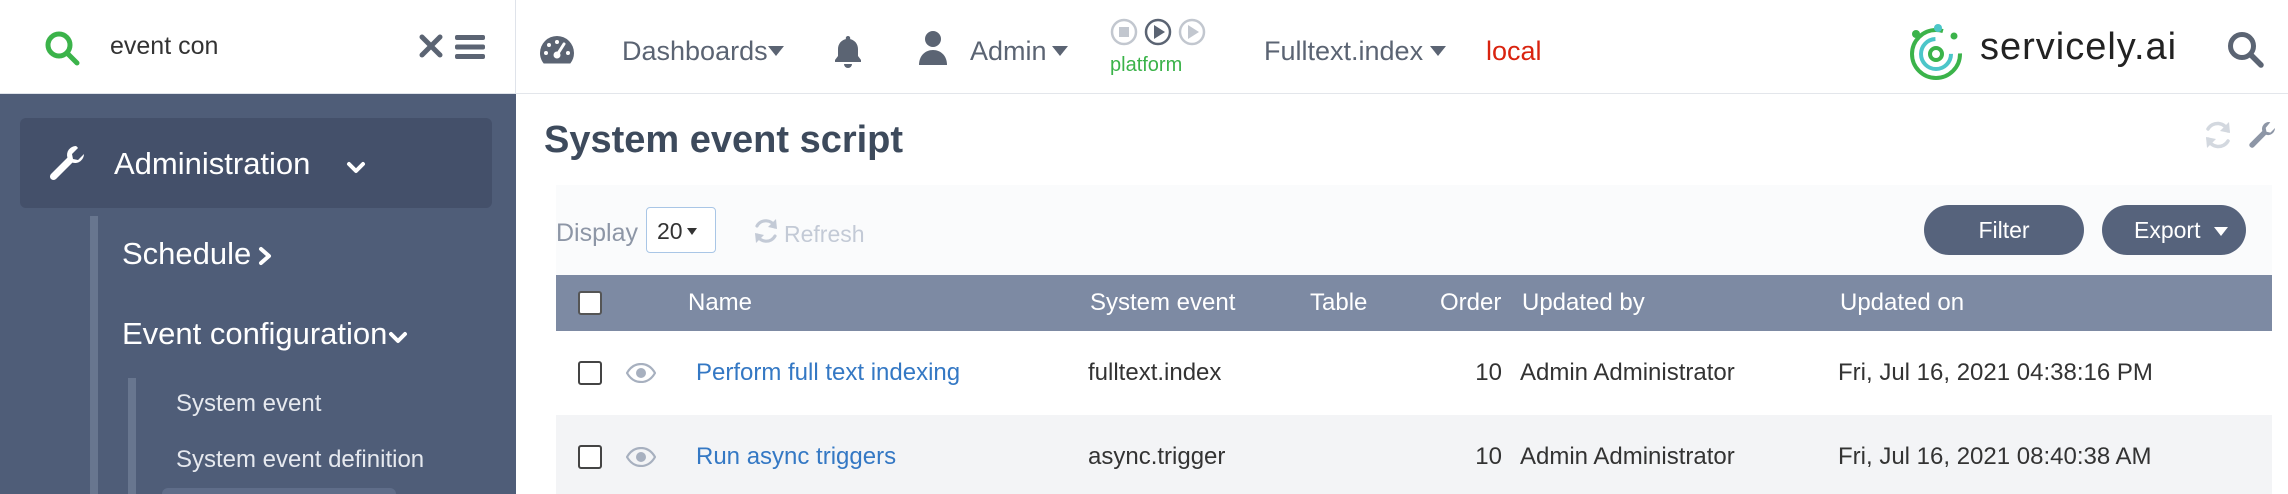  Describe the element at coordinates (254, 334) in the screenshot. I see `sidebar-item-event-configuration: Event configuration` at that location.